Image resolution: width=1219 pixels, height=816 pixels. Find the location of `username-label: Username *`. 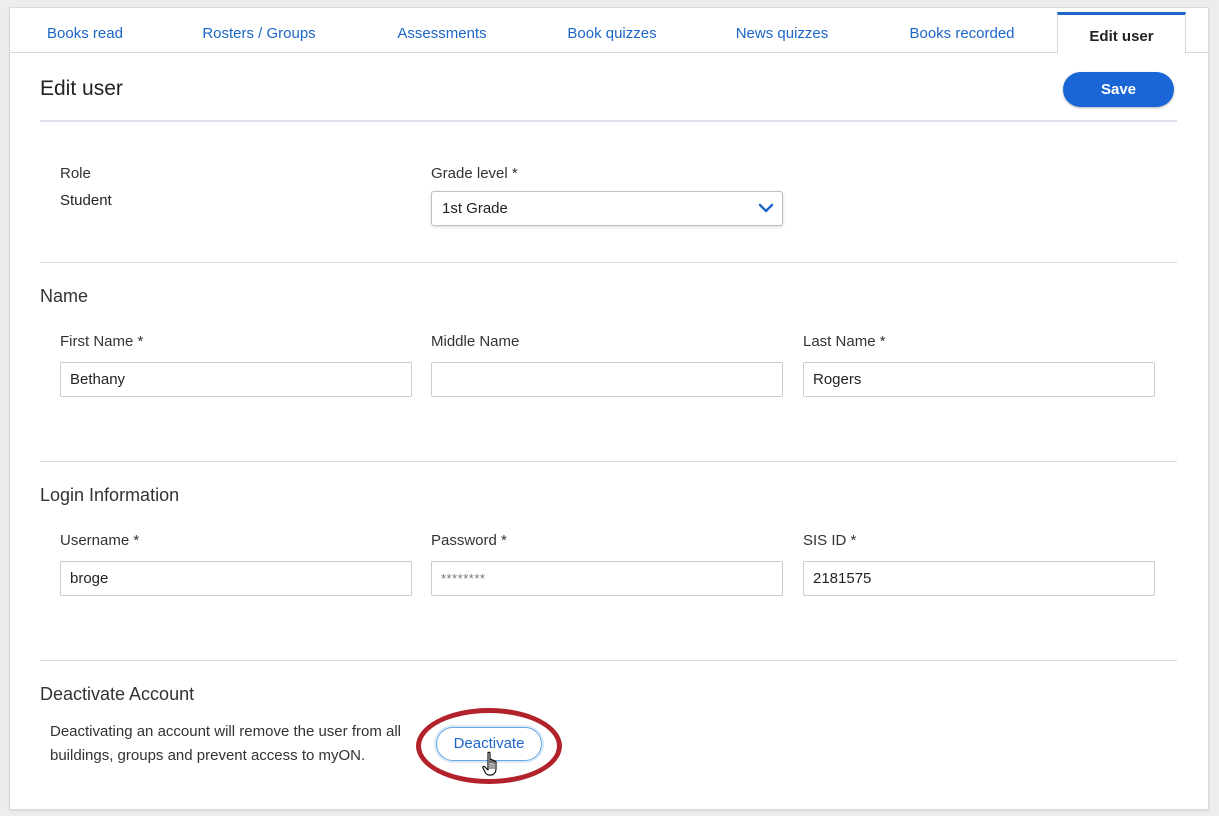

username-label: Username * is located at coordinates (100, 540).